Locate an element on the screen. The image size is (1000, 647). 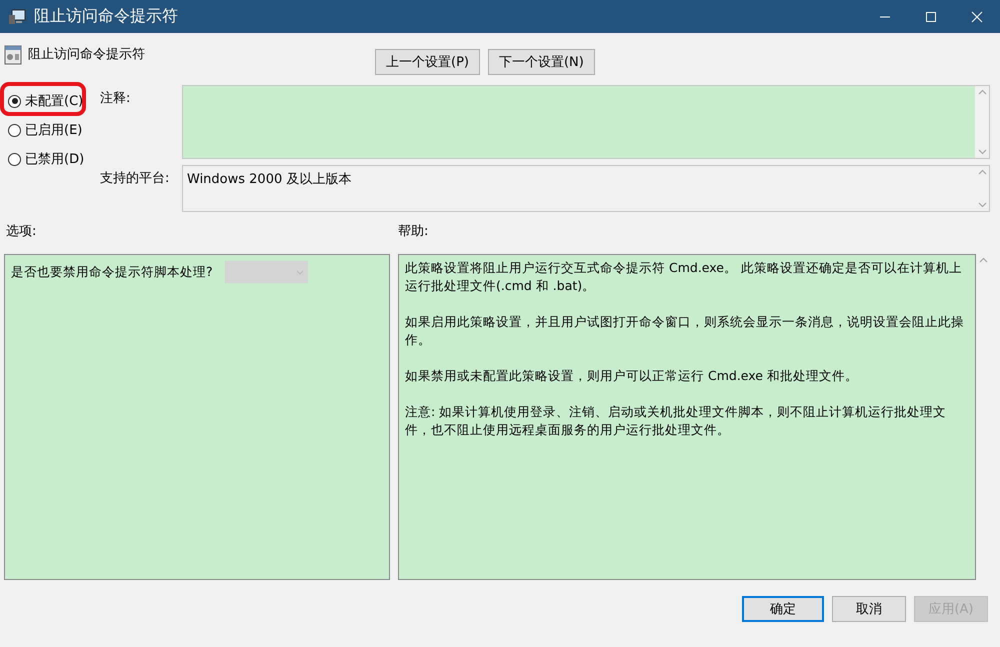
options-label: 选项: is located at coordinates (21, 231).